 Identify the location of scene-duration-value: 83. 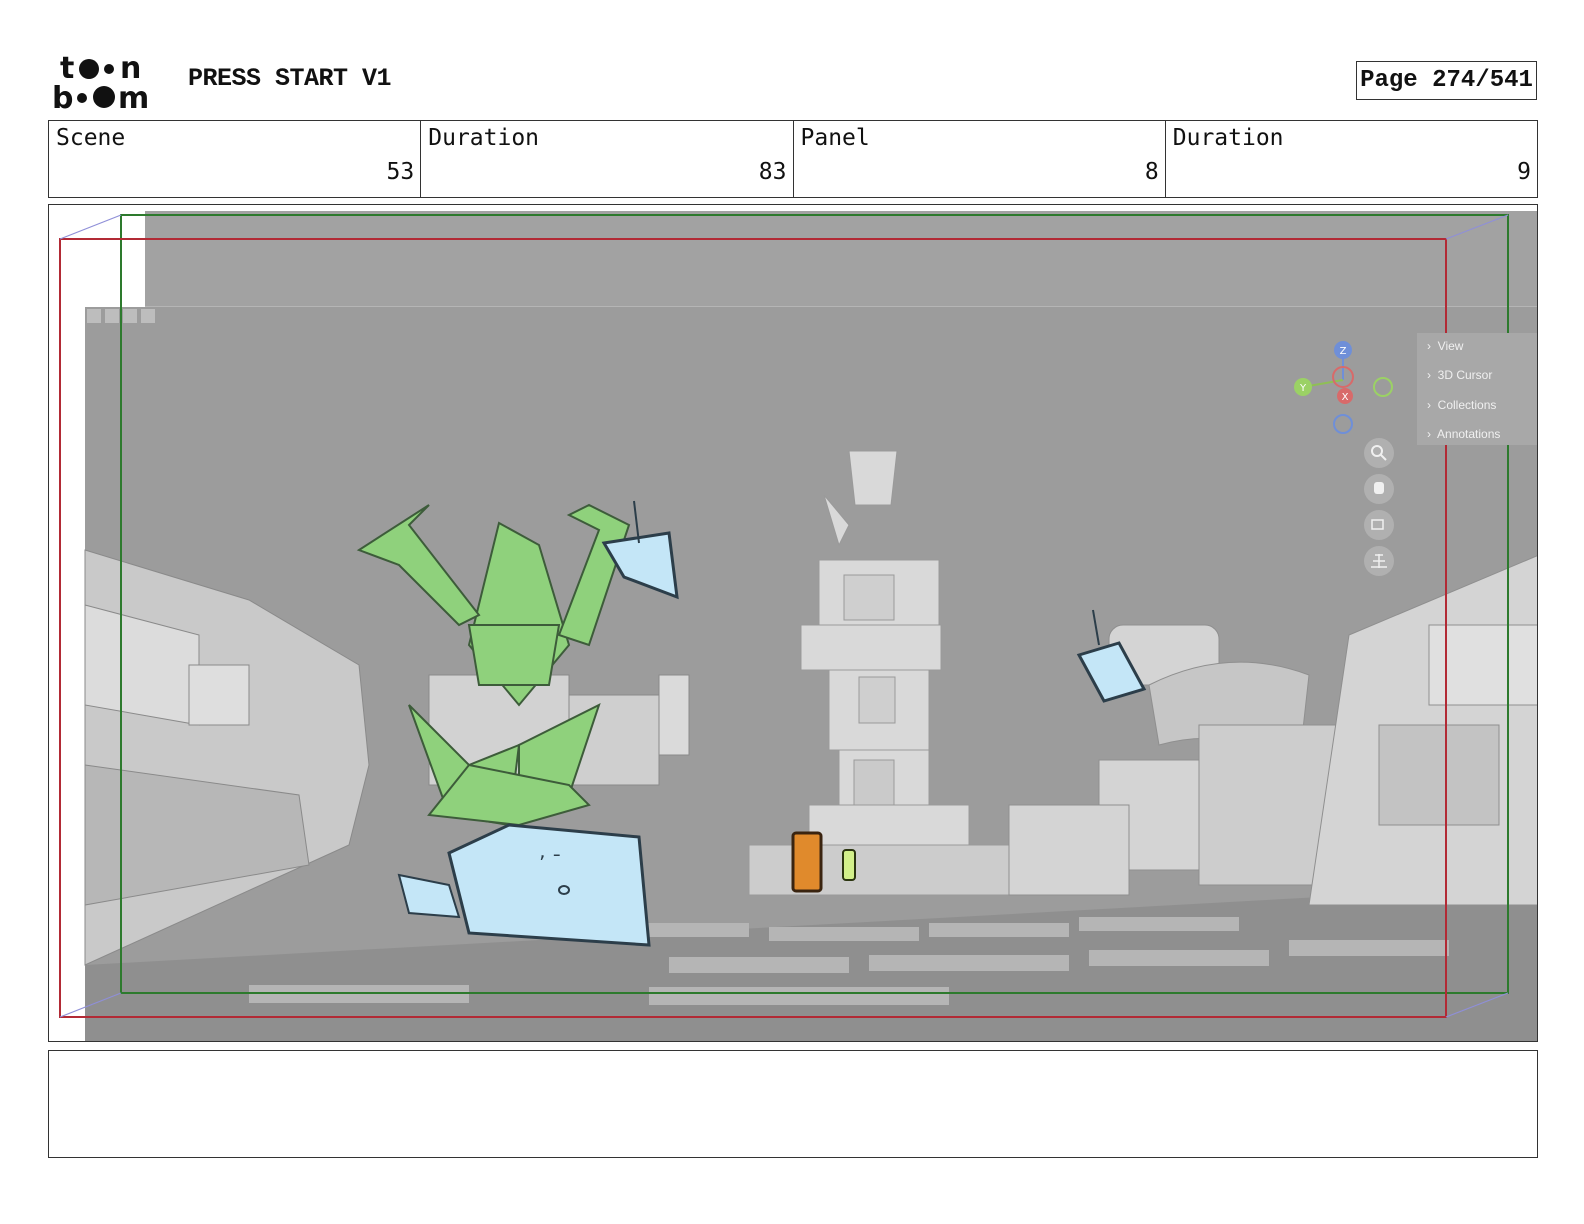
(772, 172).